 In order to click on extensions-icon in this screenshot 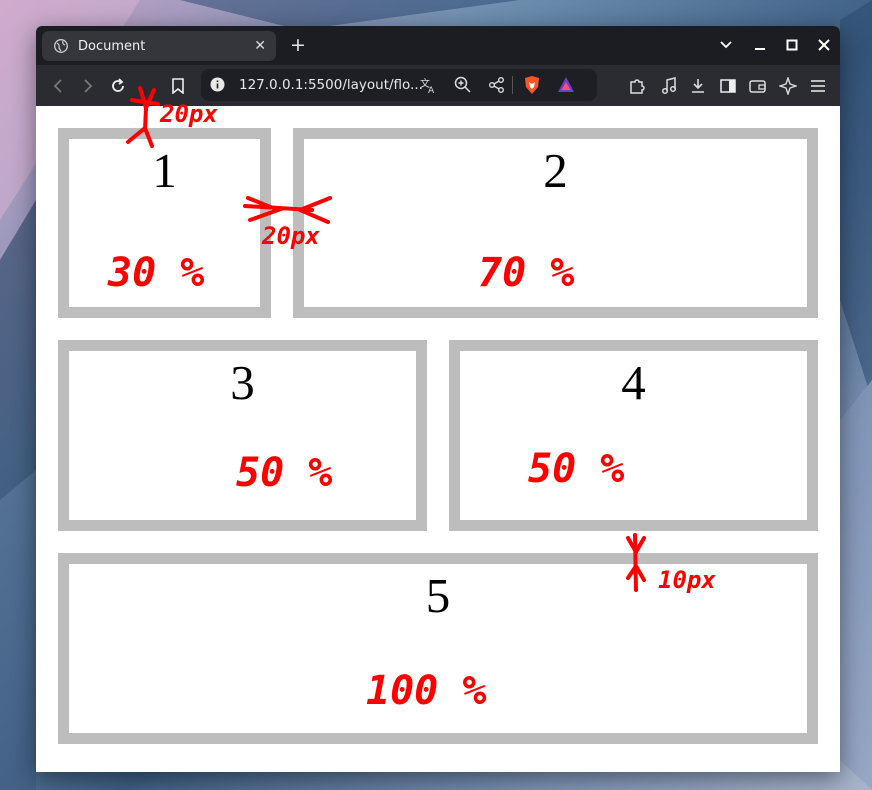, I will do `click(637, 86)`.